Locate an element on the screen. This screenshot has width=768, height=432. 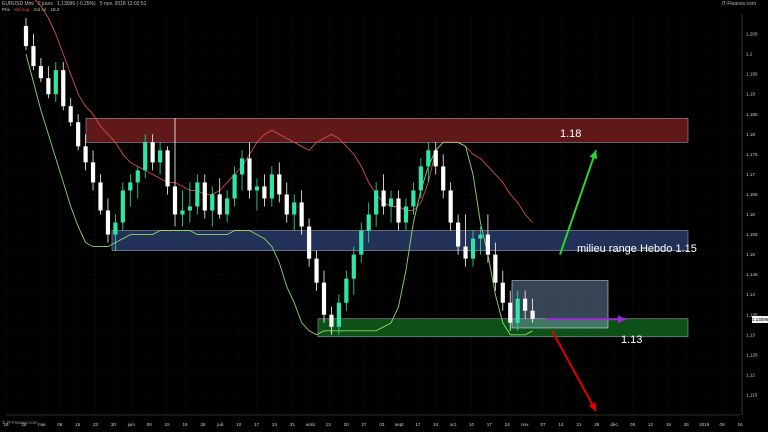
y-tick-label: 1,14 is located at coordinates (750, 294).